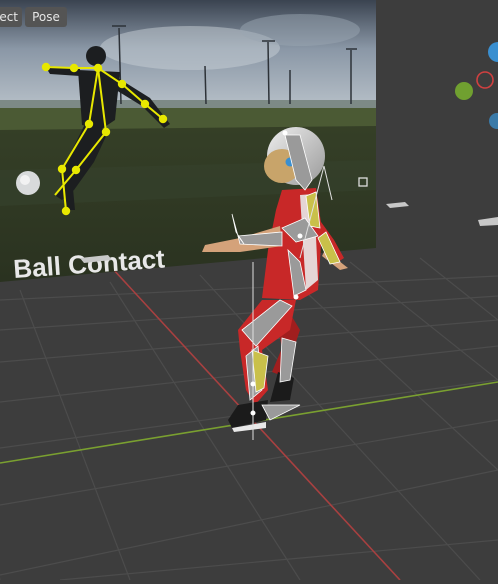 Image resolution: width=498 pixels, height=584 pixels. What do you see at coordinates (46, 17) in the screenshot?
I see `pose-menu-button: Pose` at bounding box center [46, 17].